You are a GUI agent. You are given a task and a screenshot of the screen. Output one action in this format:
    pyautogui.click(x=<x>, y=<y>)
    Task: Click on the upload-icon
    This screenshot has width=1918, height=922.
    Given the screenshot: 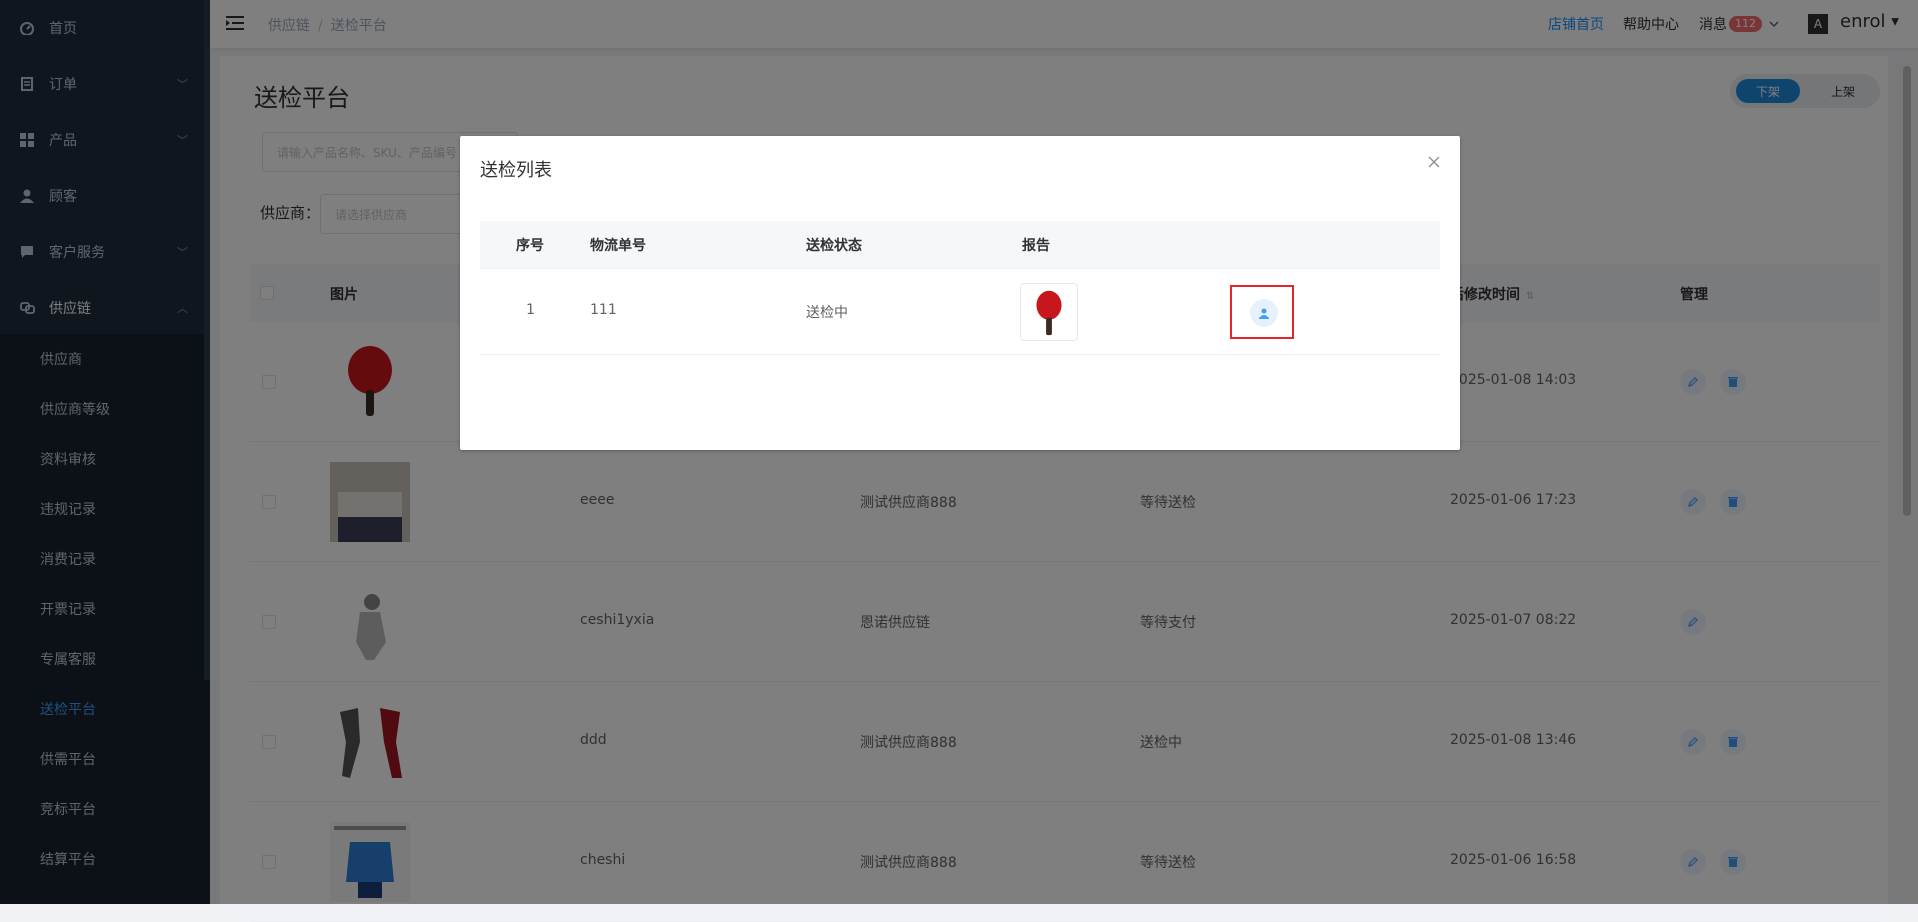 What is the action you would take?
    pyautogui.click(x=1264, y=313)
    